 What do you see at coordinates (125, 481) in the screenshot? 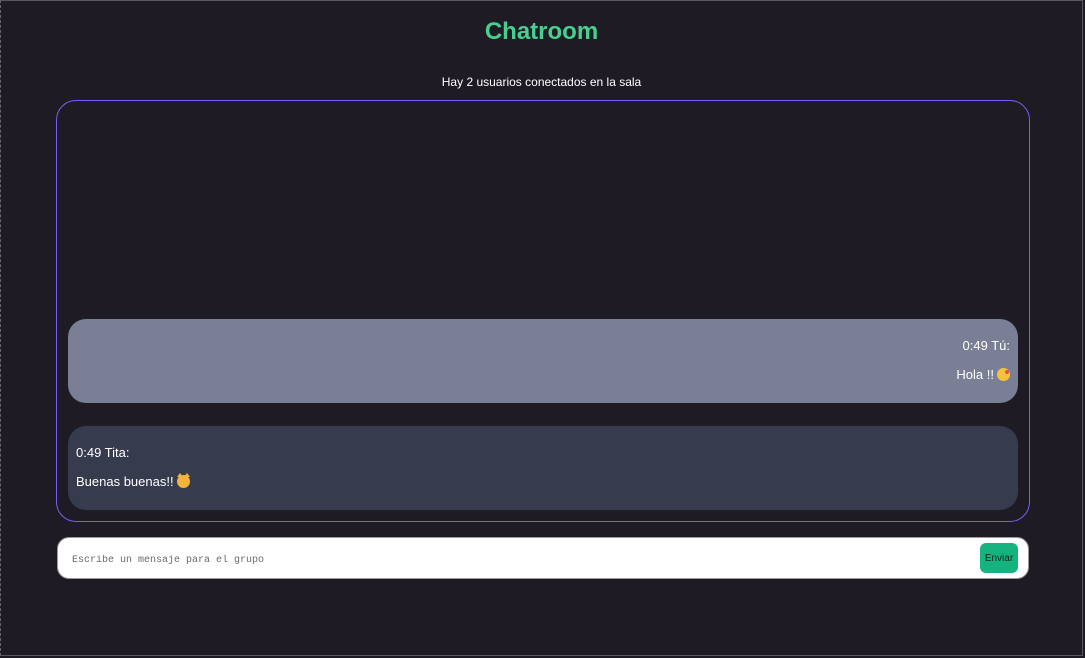
I see `message-text: Buenas buenas!!` at bounding box center [125, 481].